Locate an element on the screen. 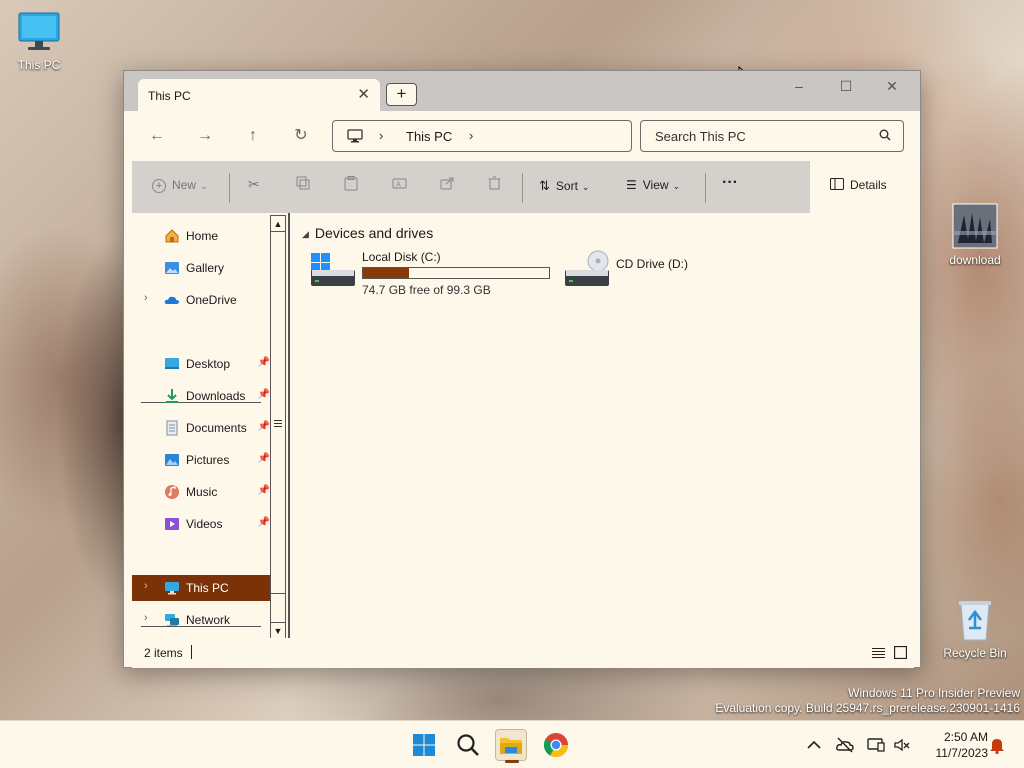 The height and width of the screenshot is (768, 1024). up-arrow-icon: ↑ is located at coordinates (253, 136).